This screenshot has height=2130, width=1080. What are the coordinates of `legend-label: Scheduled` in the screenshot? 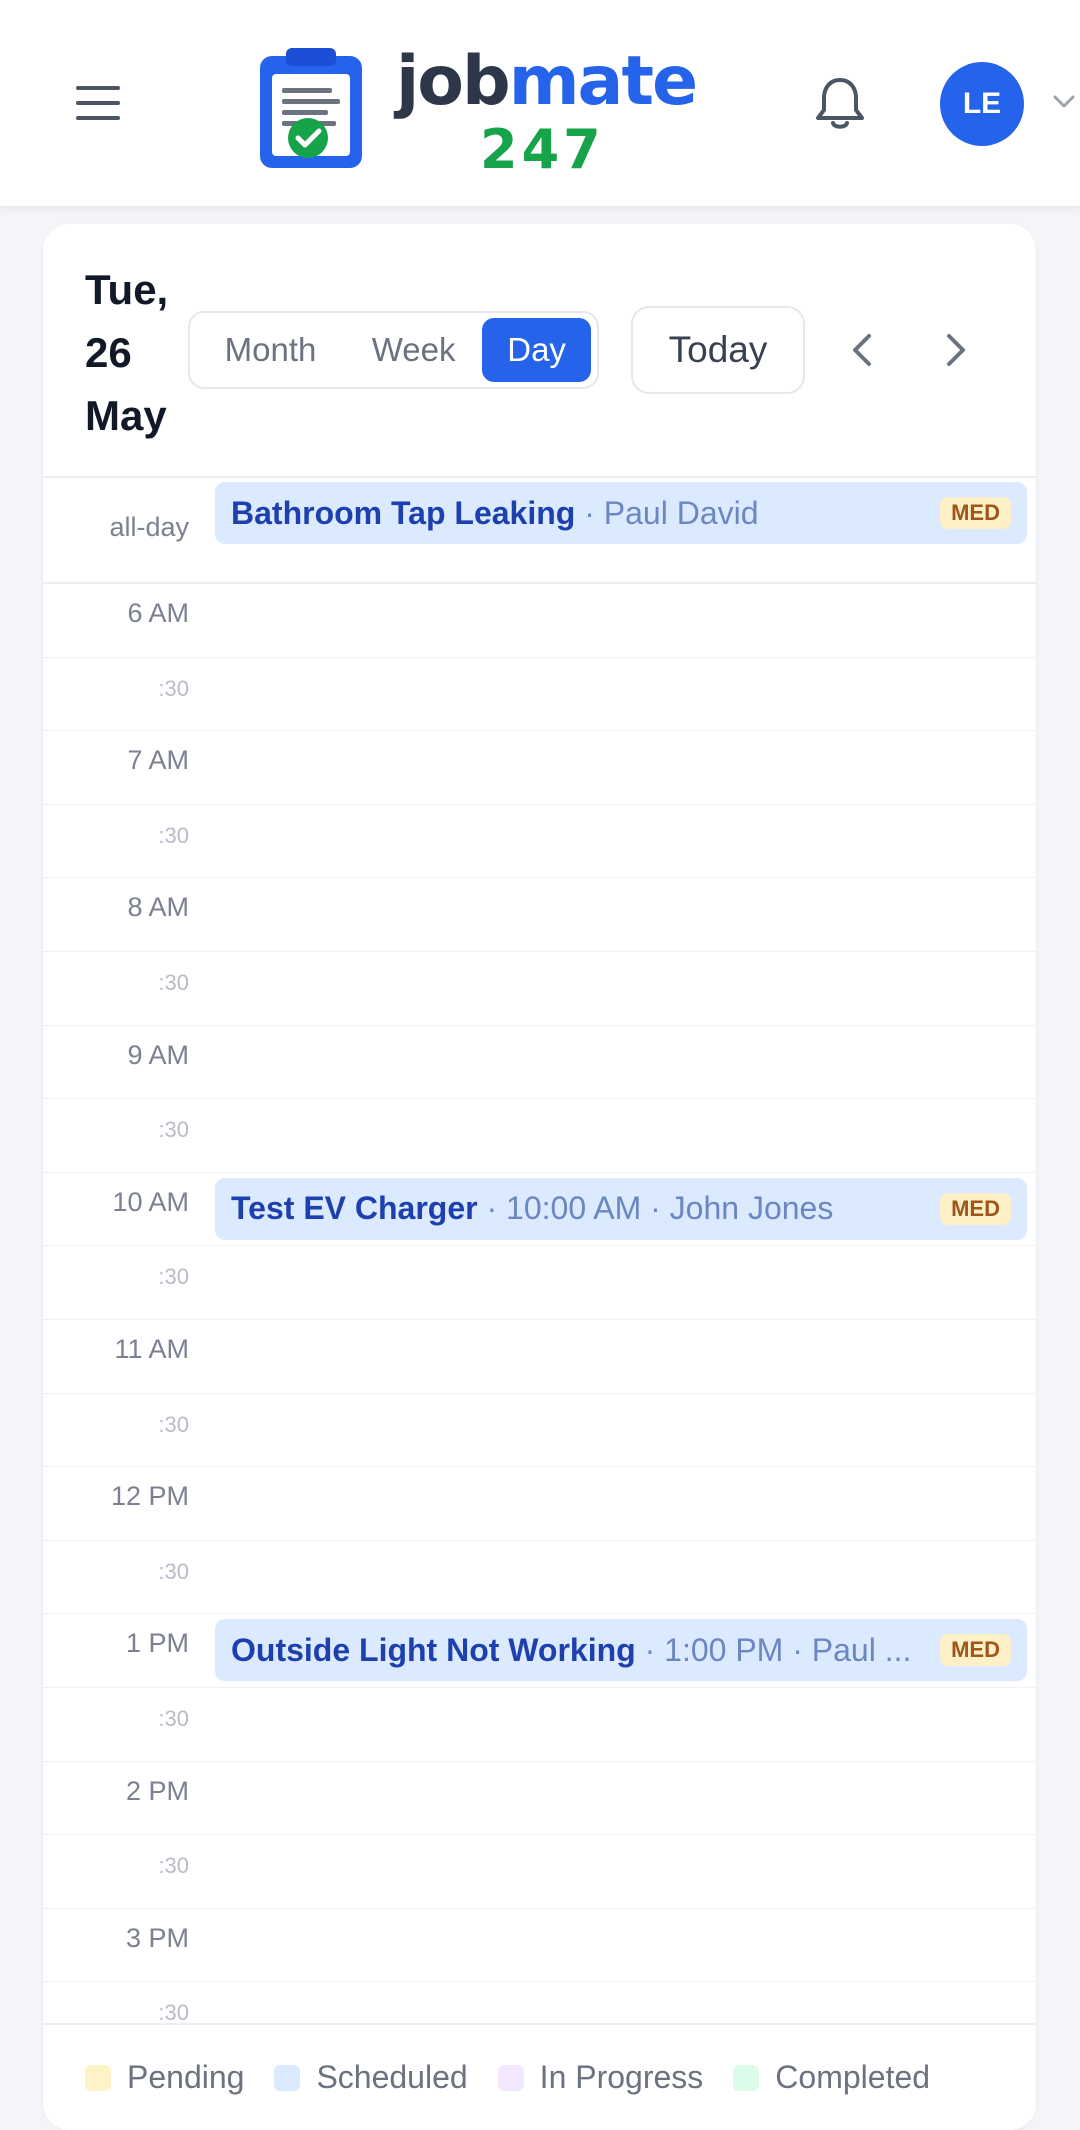 It's located at (392, 2077).